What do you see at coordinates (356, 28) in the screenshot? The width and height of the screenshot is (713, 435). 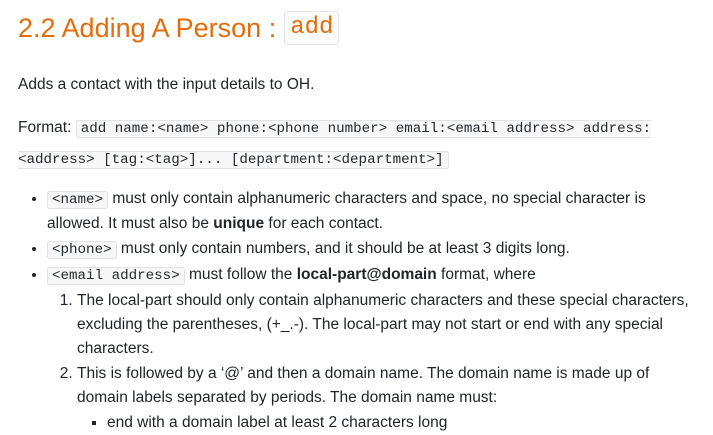 I see `section-heading: 2.2 Adding A Person : add` at bounding box center [356, 28].